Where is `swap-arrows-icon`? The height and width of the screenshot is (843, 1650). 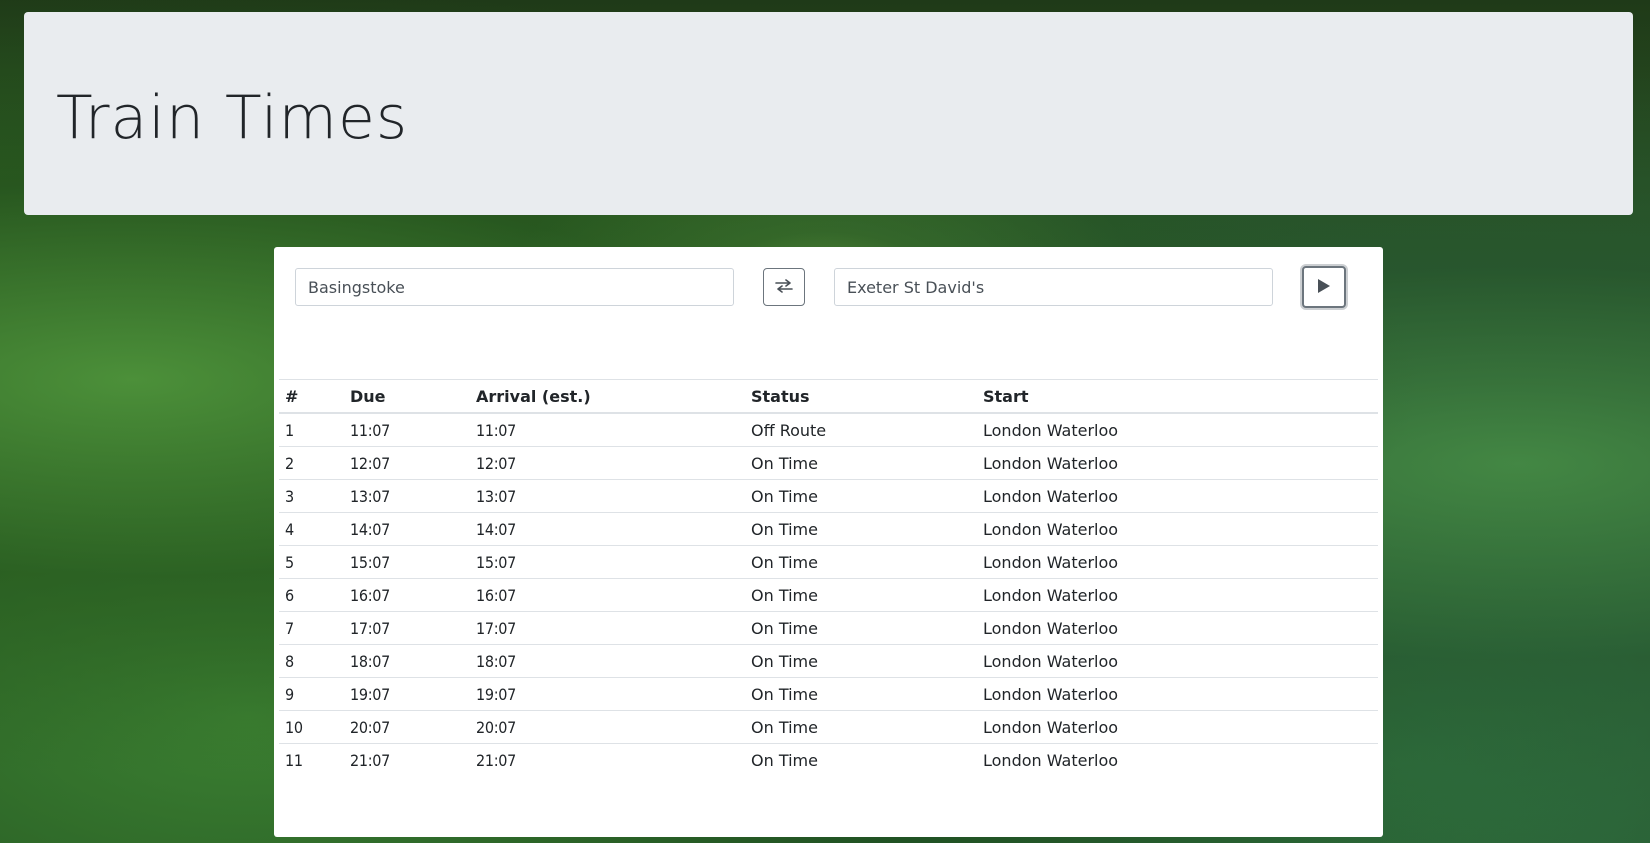
swap-arrows-icon is located at coordinates (784, 287).